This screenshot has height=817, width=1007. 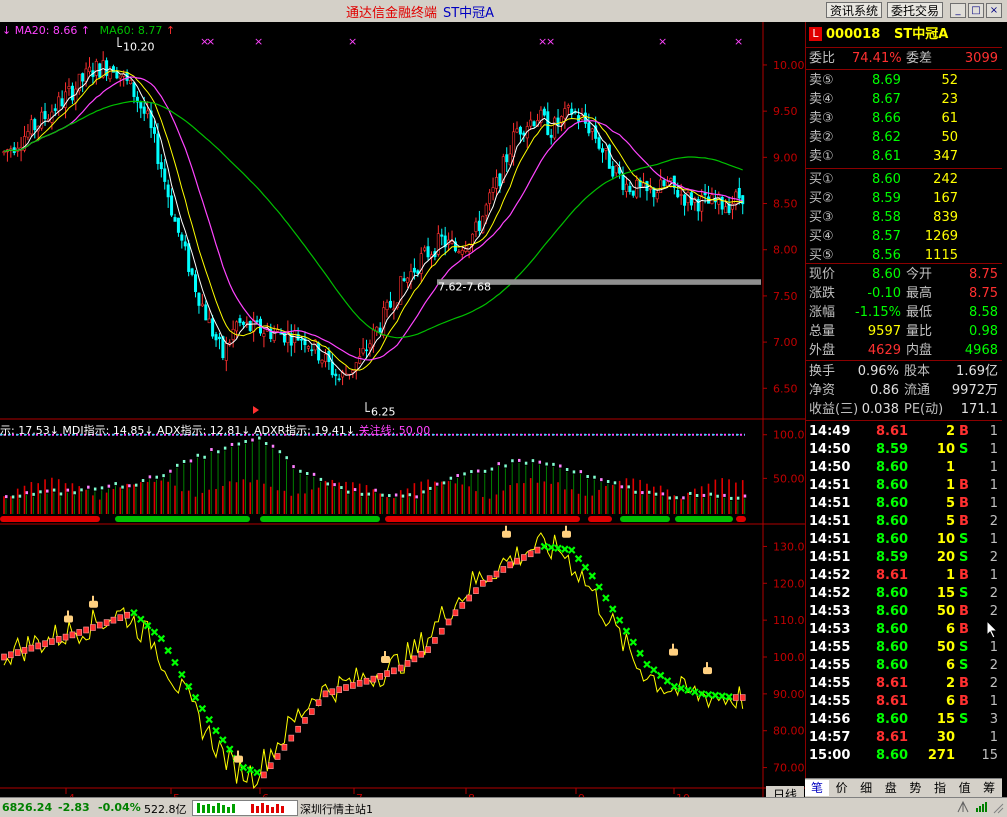 What do you see at coordinates (878, 371) in the screenshot?
I see `fund-value: 0.96%` at bounding box center [878, 371].